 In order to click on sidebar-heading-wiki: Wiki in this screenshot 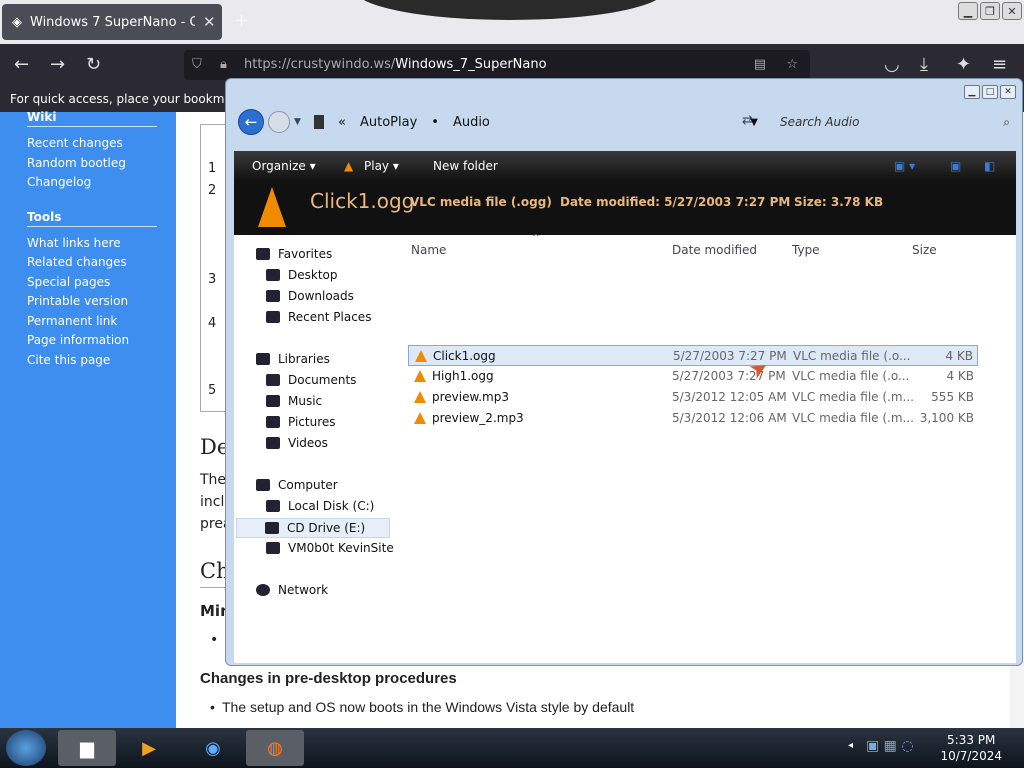, I will do `click(92, 118)`.